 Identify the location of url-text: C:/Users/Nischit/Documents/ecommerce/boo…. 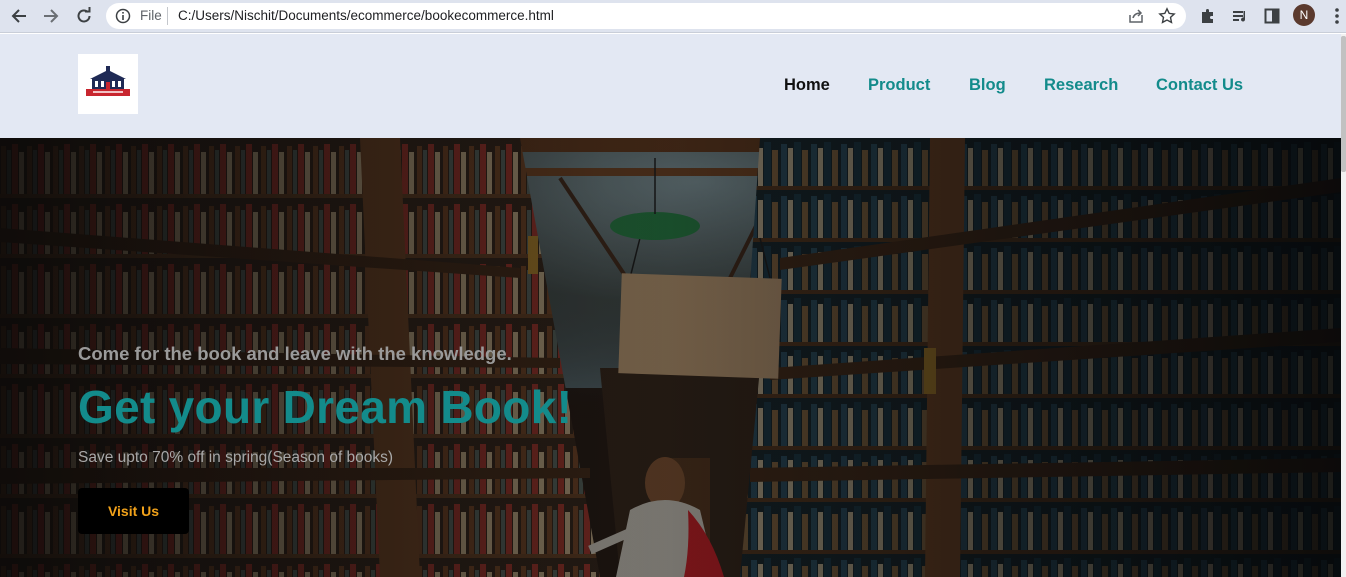
(366, 15).